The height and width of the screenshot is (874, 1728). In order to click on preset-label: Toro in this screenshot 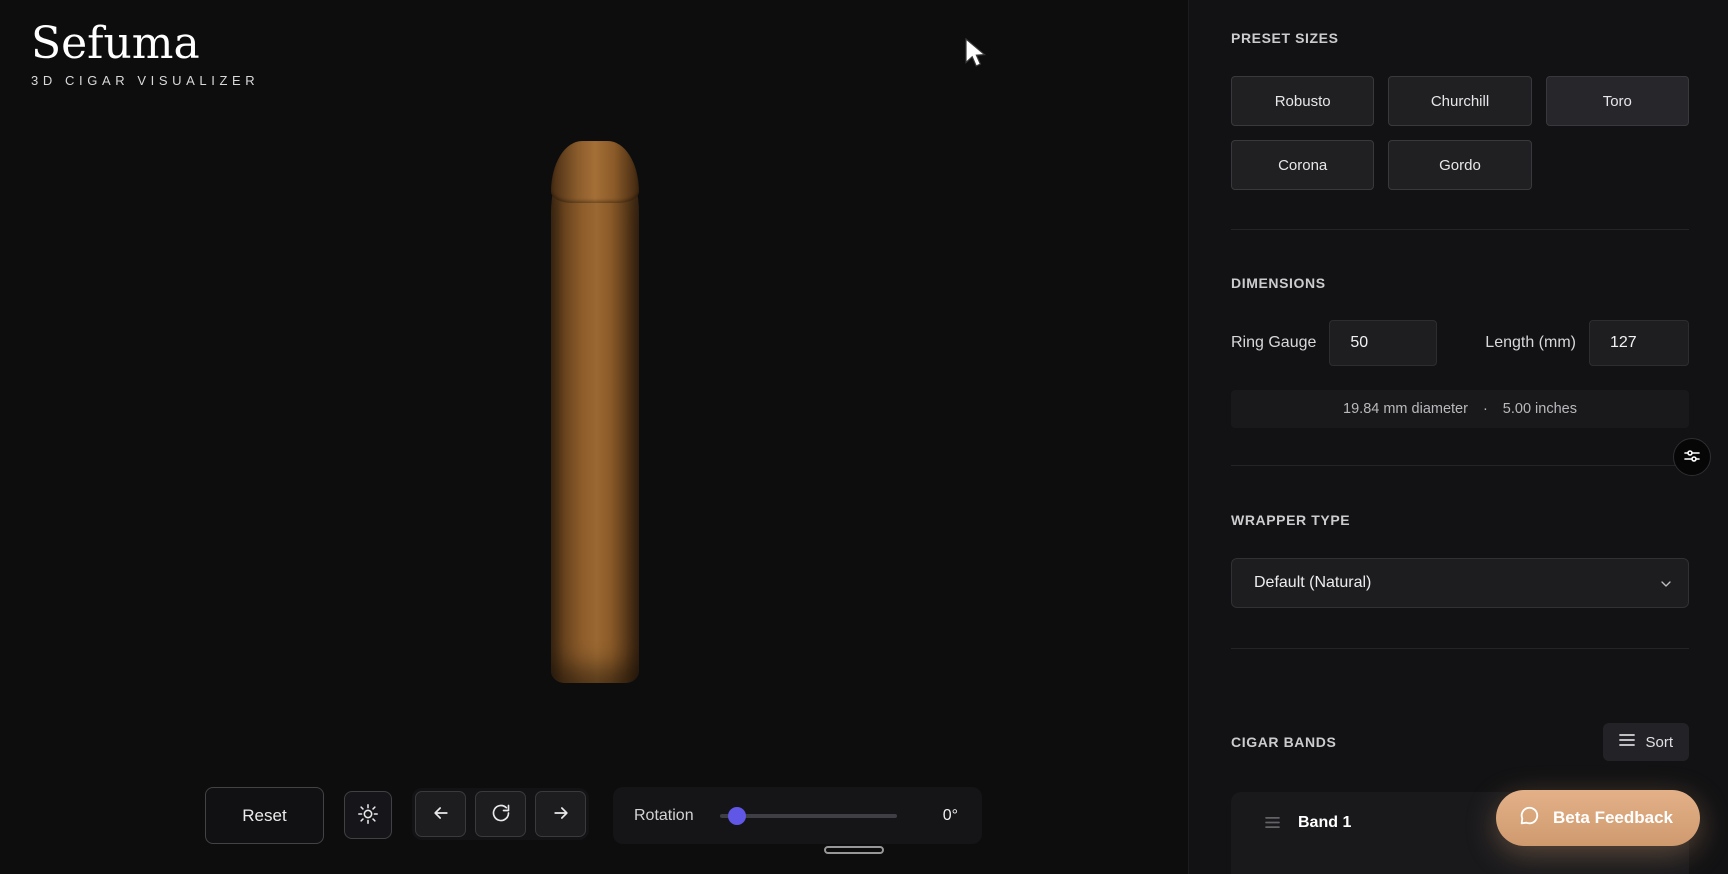, I will do `click(1617, 101)`.